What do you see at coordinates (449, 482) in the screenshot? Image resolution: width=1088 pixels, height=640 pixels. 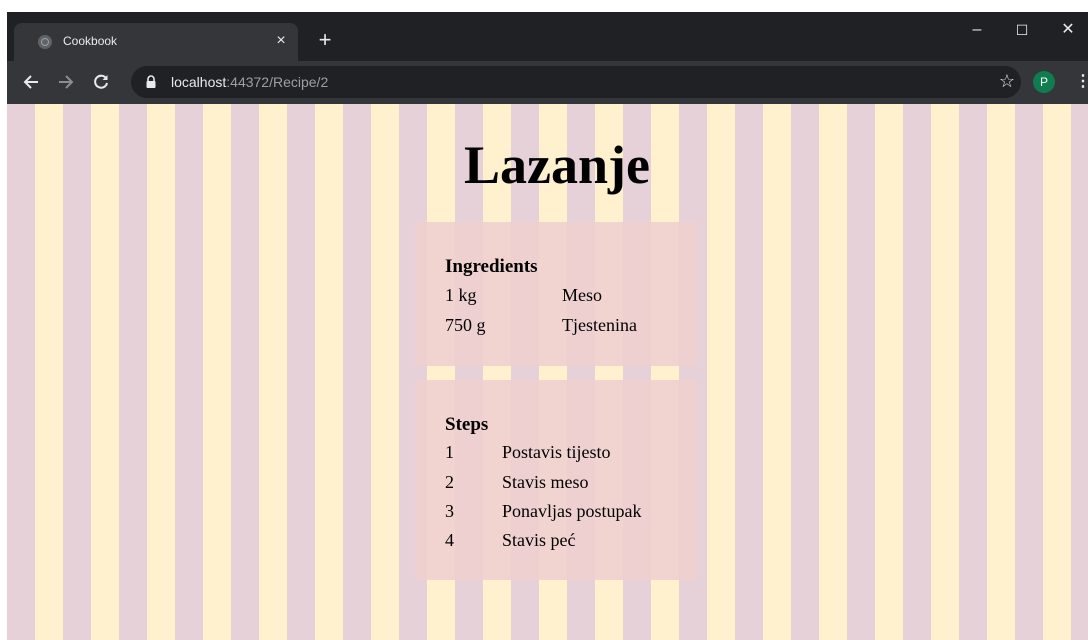 I see `step-number: 2` at bounding box center [449, 482].